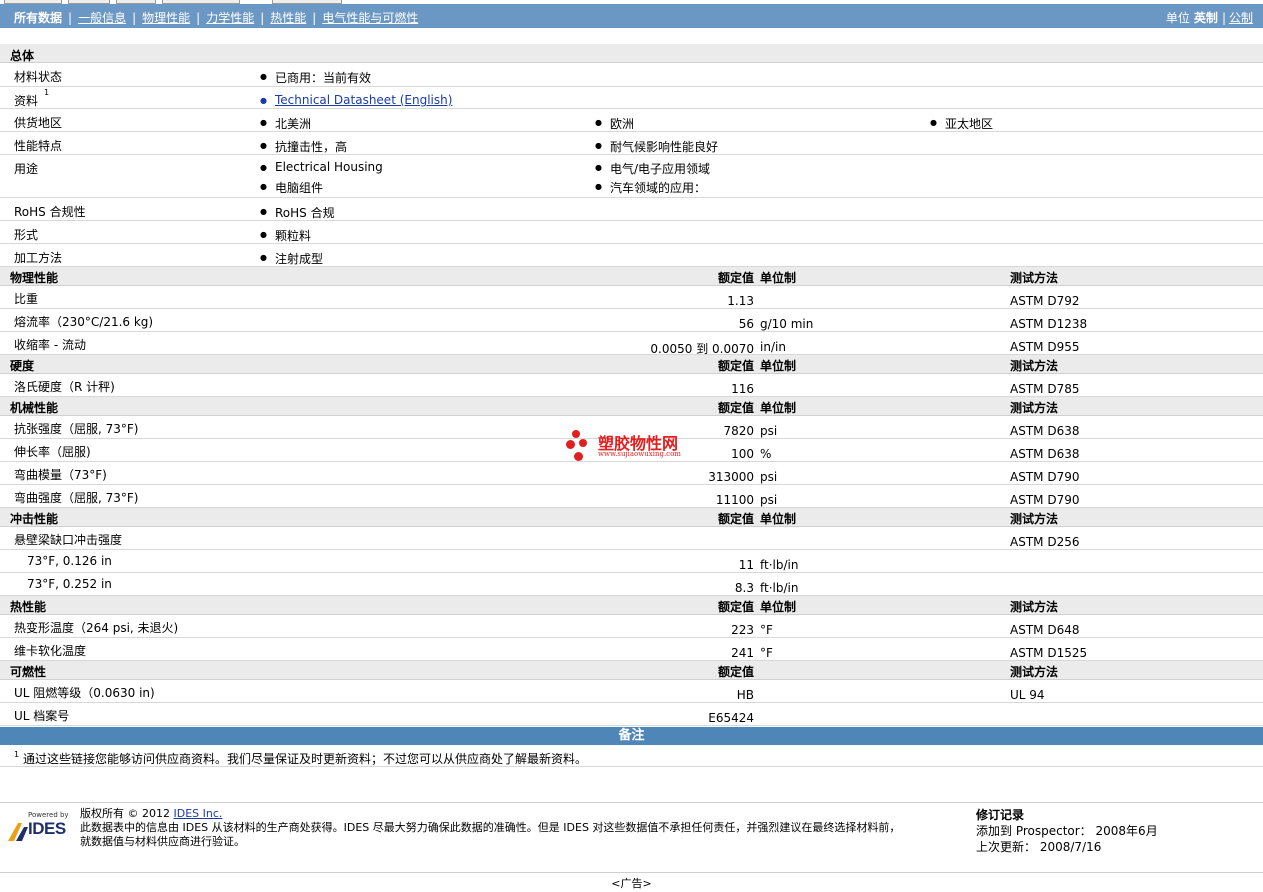 Image resolution: width=1263 pixels, height=892 pixels. What do you see at coordinates (769, 500) in the screenshot?
I see `property-unit: psi` at bounding box center [769, 500].